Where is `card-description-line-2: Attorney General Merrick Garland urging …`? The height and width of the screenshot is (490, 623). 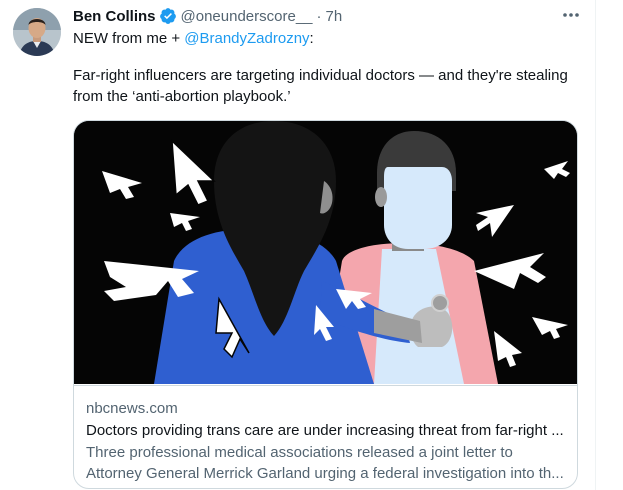 card-description-line-2: Attorney General Merrick Garland urging … is located at coordinates (325, 473).